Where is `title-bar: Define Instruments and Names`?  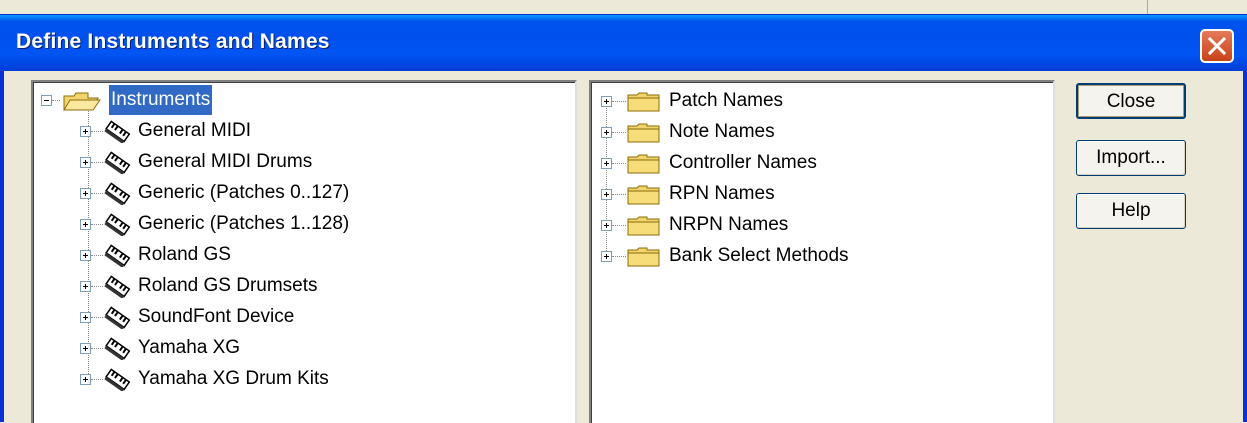
title-bar: Define Instruments and Names is located at coordinates (623, 43).